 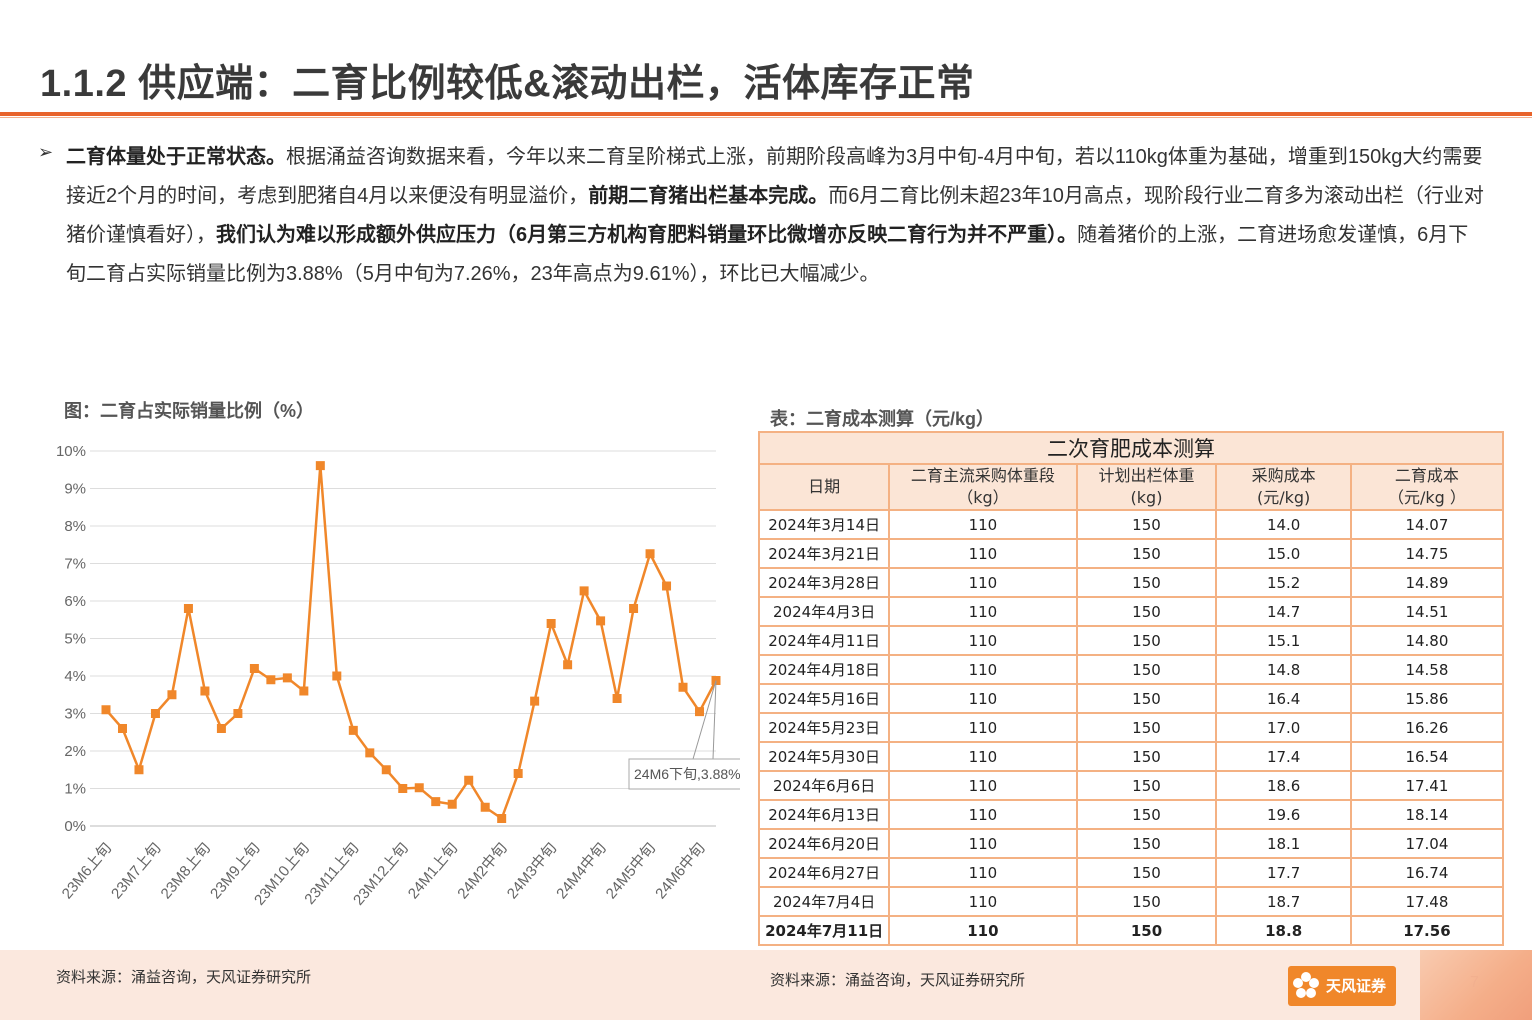 I want to click on chart-source: 资料来源：涌益咨询，天风证券研究所, so click(x=184, y=977).